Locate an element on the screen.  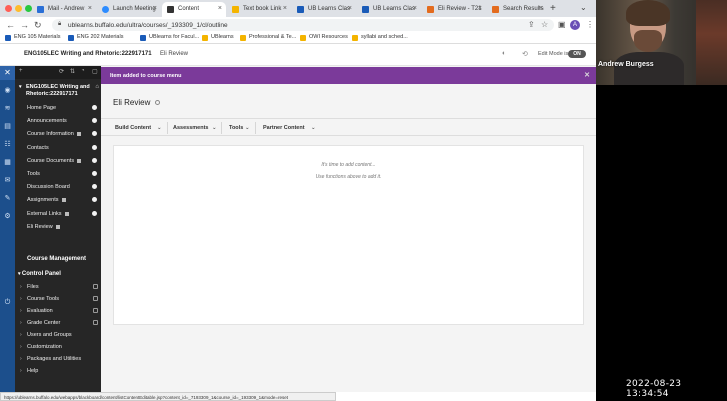
cp-item-files: › Files is located at coordinates (60, 287).